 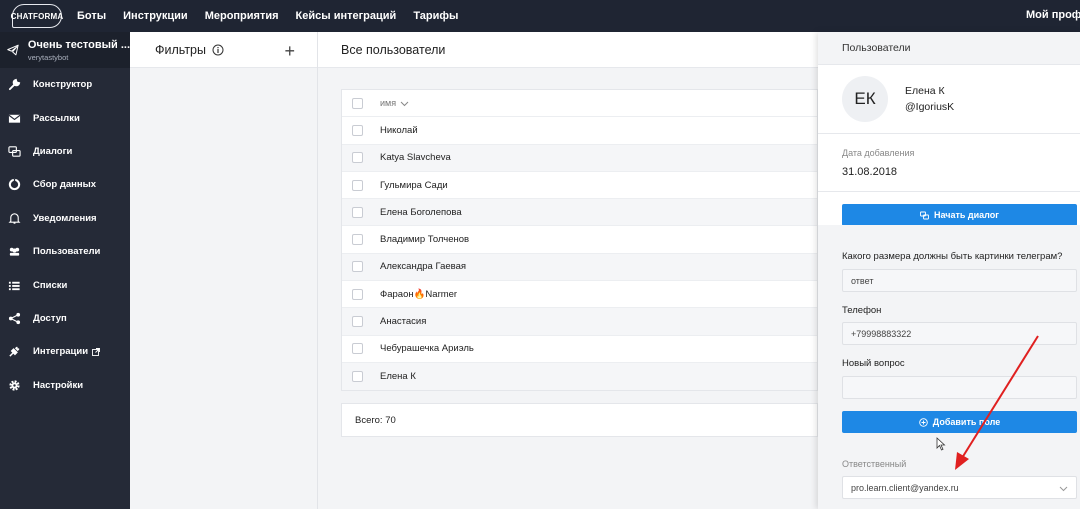 I want to click on add-filter-plus-icon: +, so click(x=289, y=51).